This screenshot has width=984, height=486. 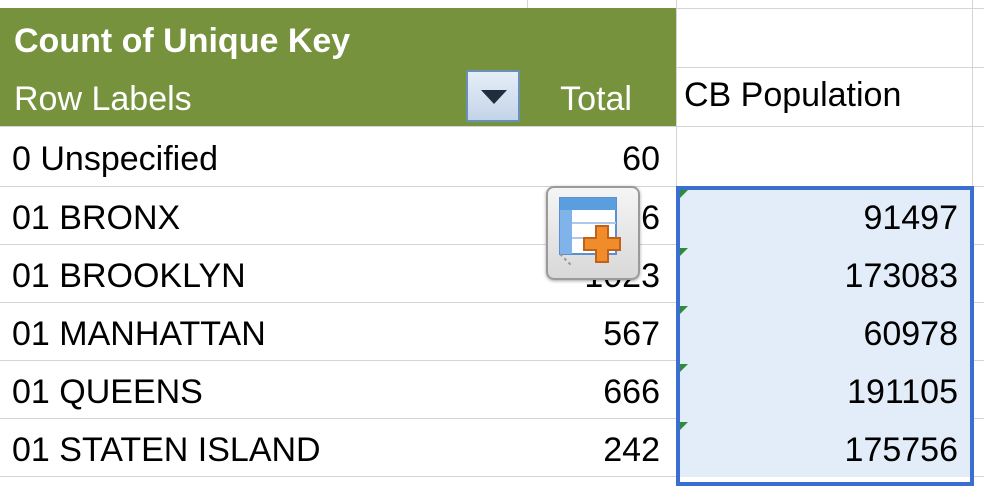 I want to click on row-label: 01 BROOKLYN, so click(x=129, y=276).